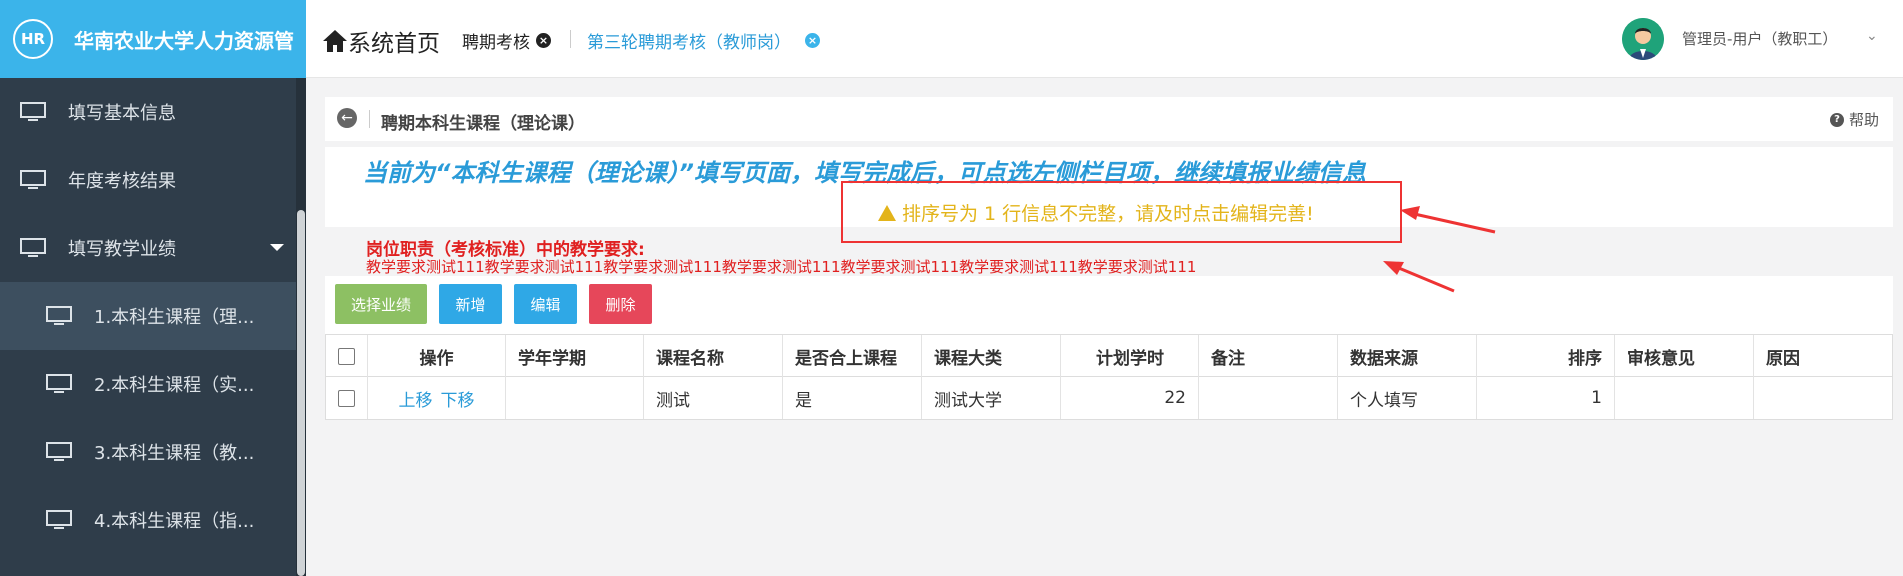  Describe the element at coordinates (1823, 398) in the screenshot. I see `reason-cell` at that location.